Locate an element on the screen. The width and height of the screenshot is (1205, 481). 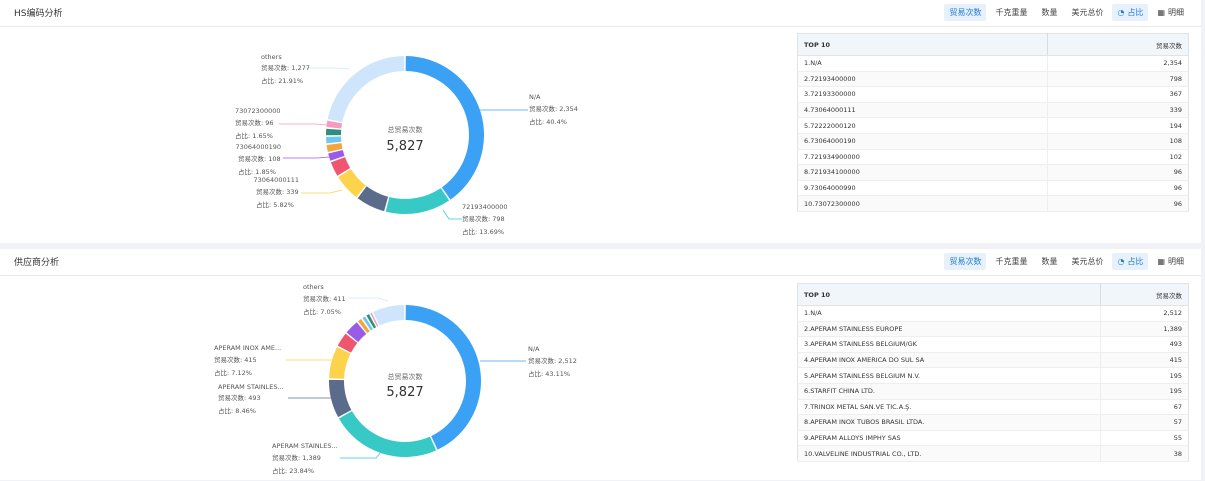
row-value: 57 is located at coordinates (1144, 422).